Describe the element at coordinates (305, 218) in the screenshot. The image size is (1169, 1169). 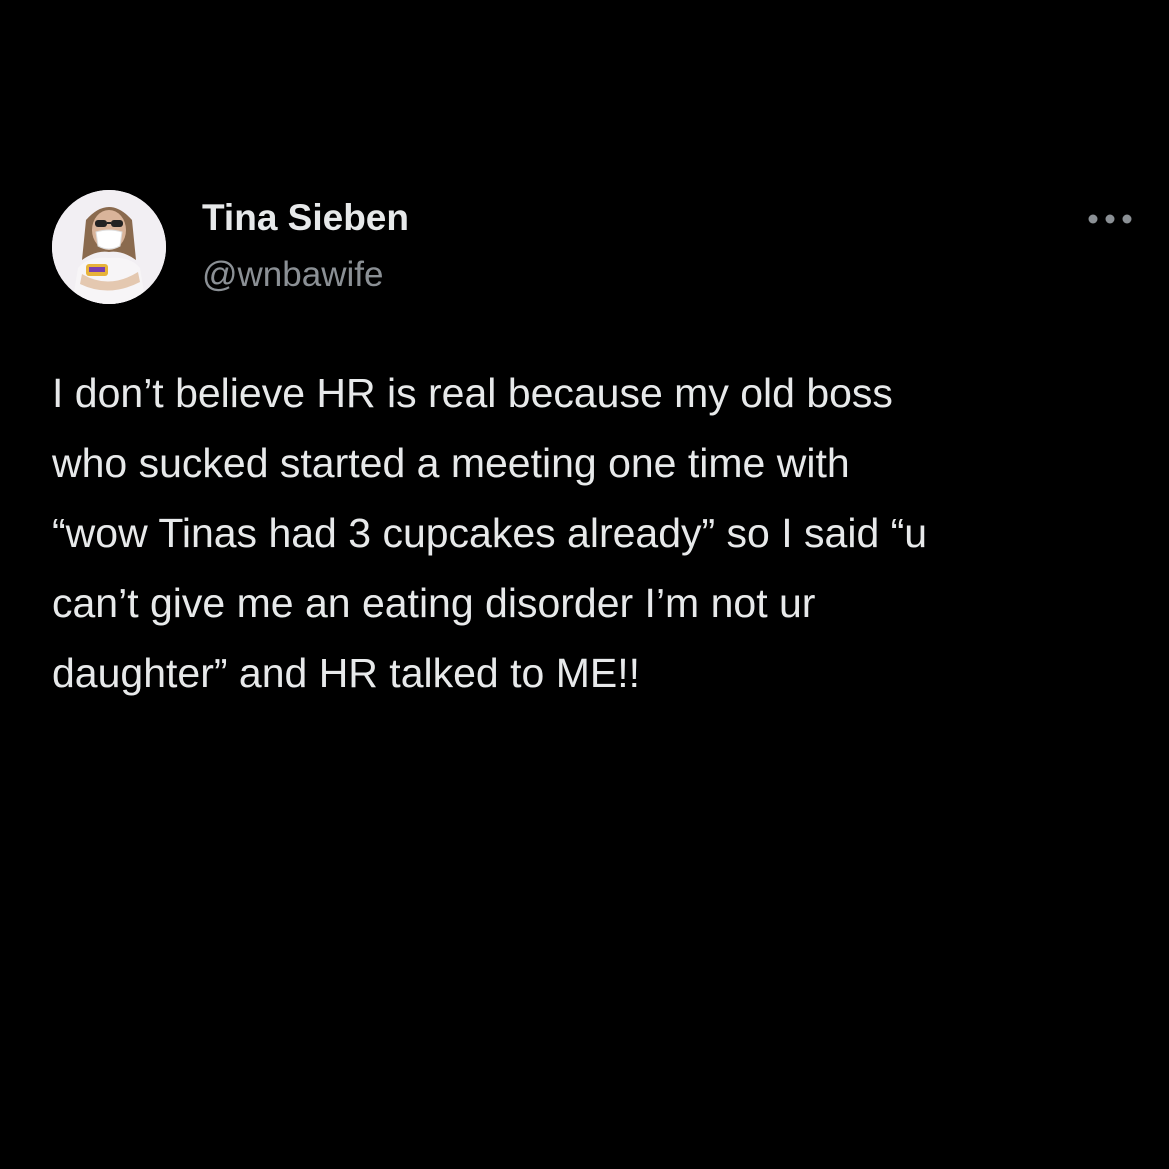
I see `author-display-name: Tina Sieben` at that location.